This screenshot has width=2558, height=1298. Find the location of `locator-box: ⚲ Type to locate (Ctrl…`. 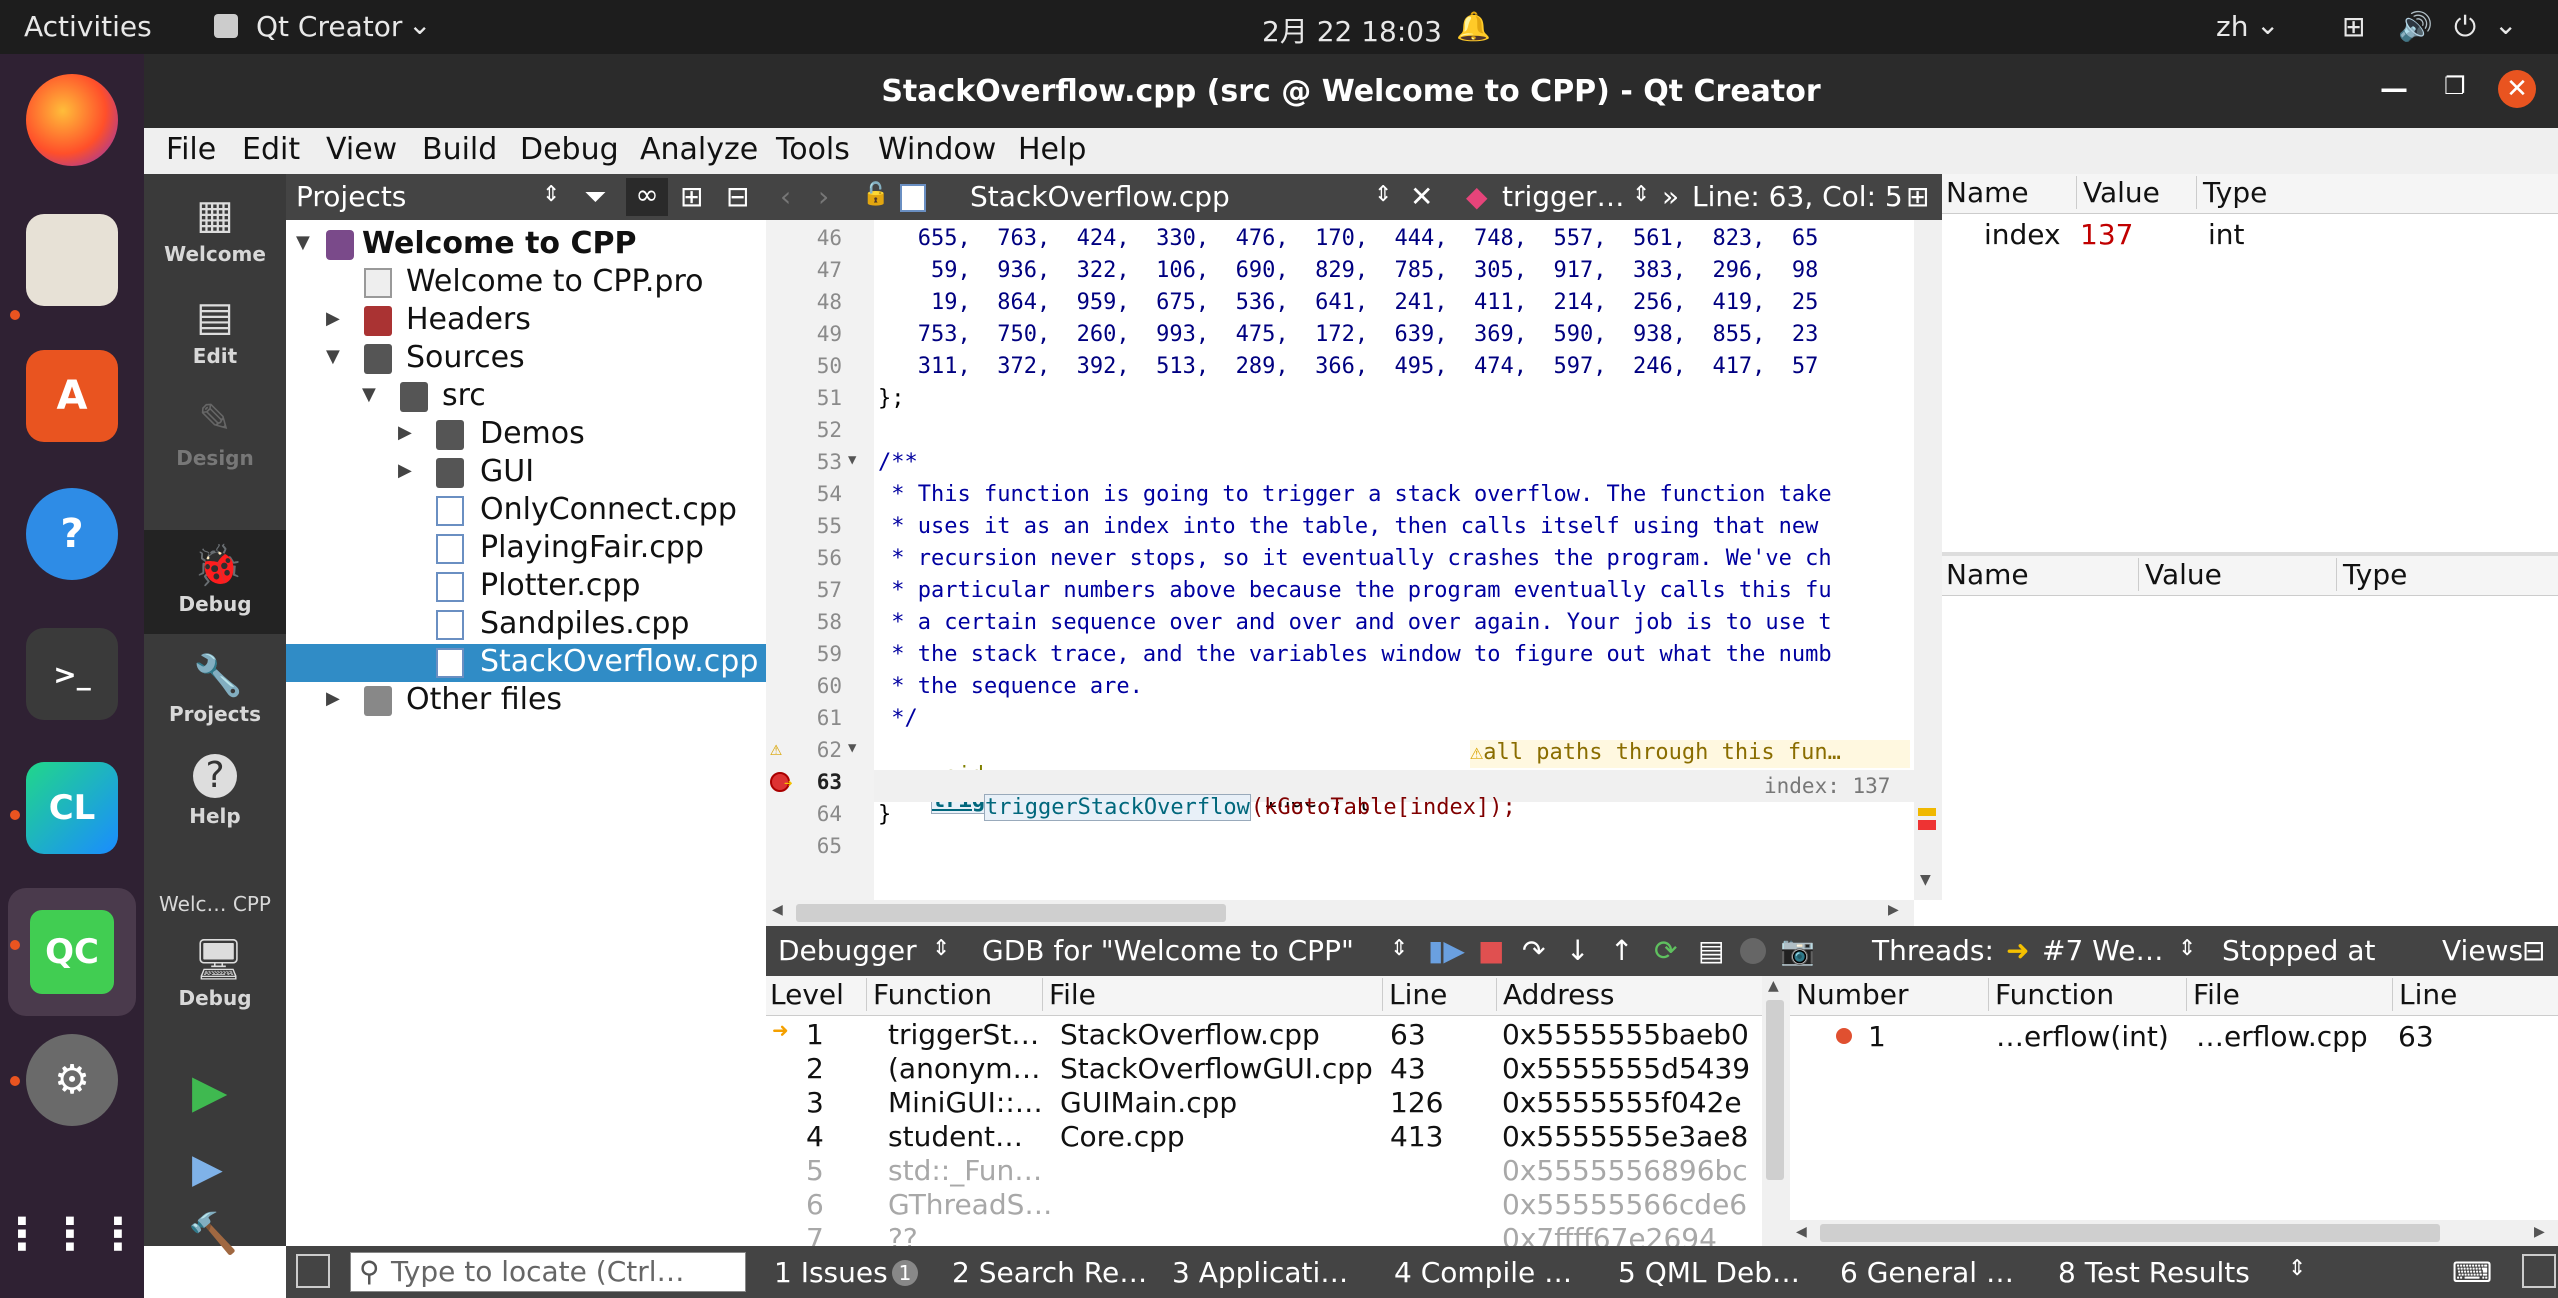

locator-box: ⚲ Type to locate (Ctrl… is located at coordinates (548, 1272).